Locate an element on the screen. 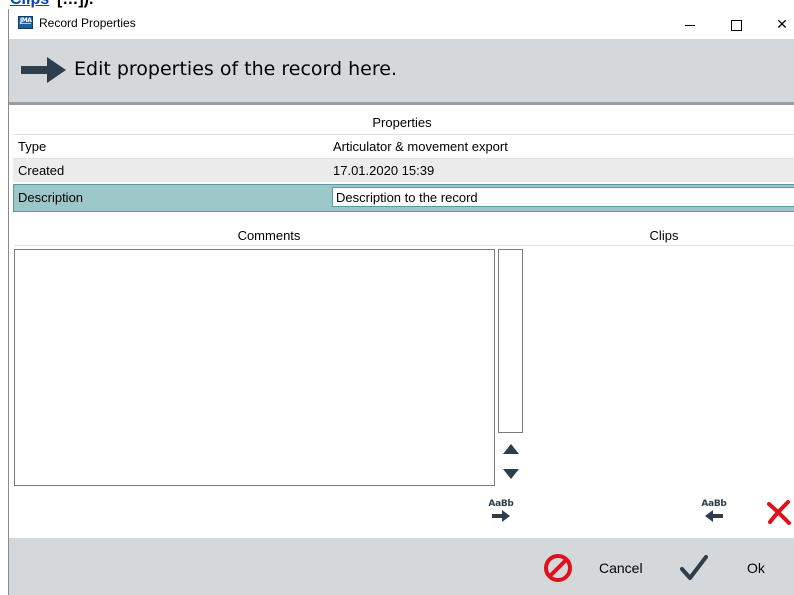 This screenshot has width=794, height=595. comments-title: Comments is located at coordinates (269, 235).